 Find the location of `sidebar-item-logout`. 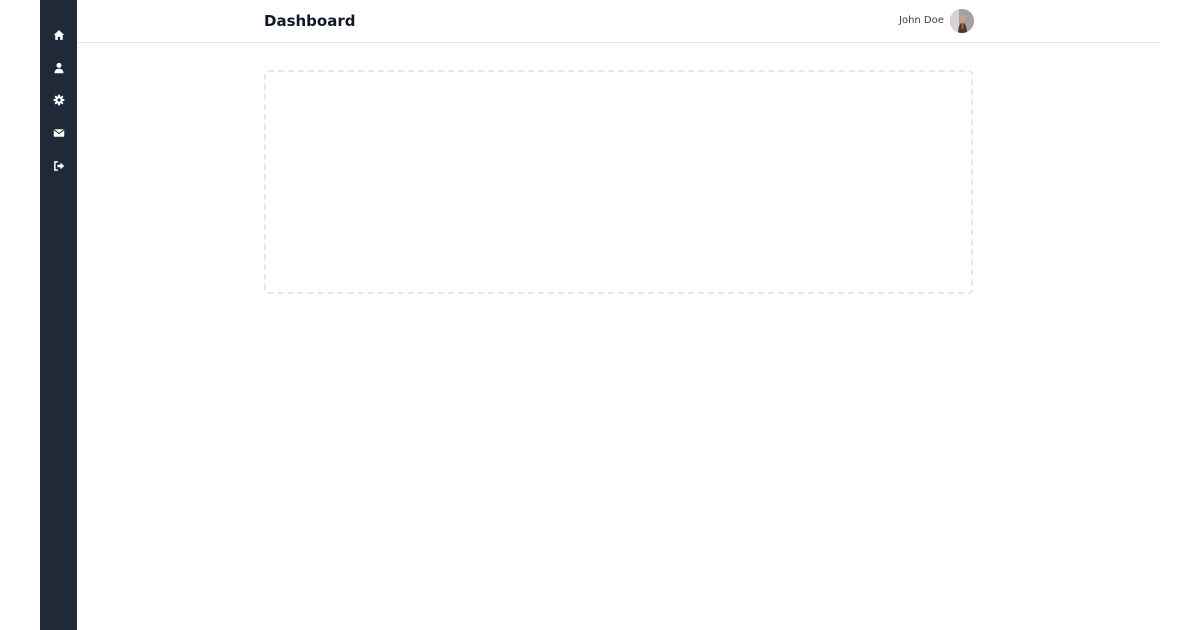

sidebar-item-logout is located at coordinates (58, 166).